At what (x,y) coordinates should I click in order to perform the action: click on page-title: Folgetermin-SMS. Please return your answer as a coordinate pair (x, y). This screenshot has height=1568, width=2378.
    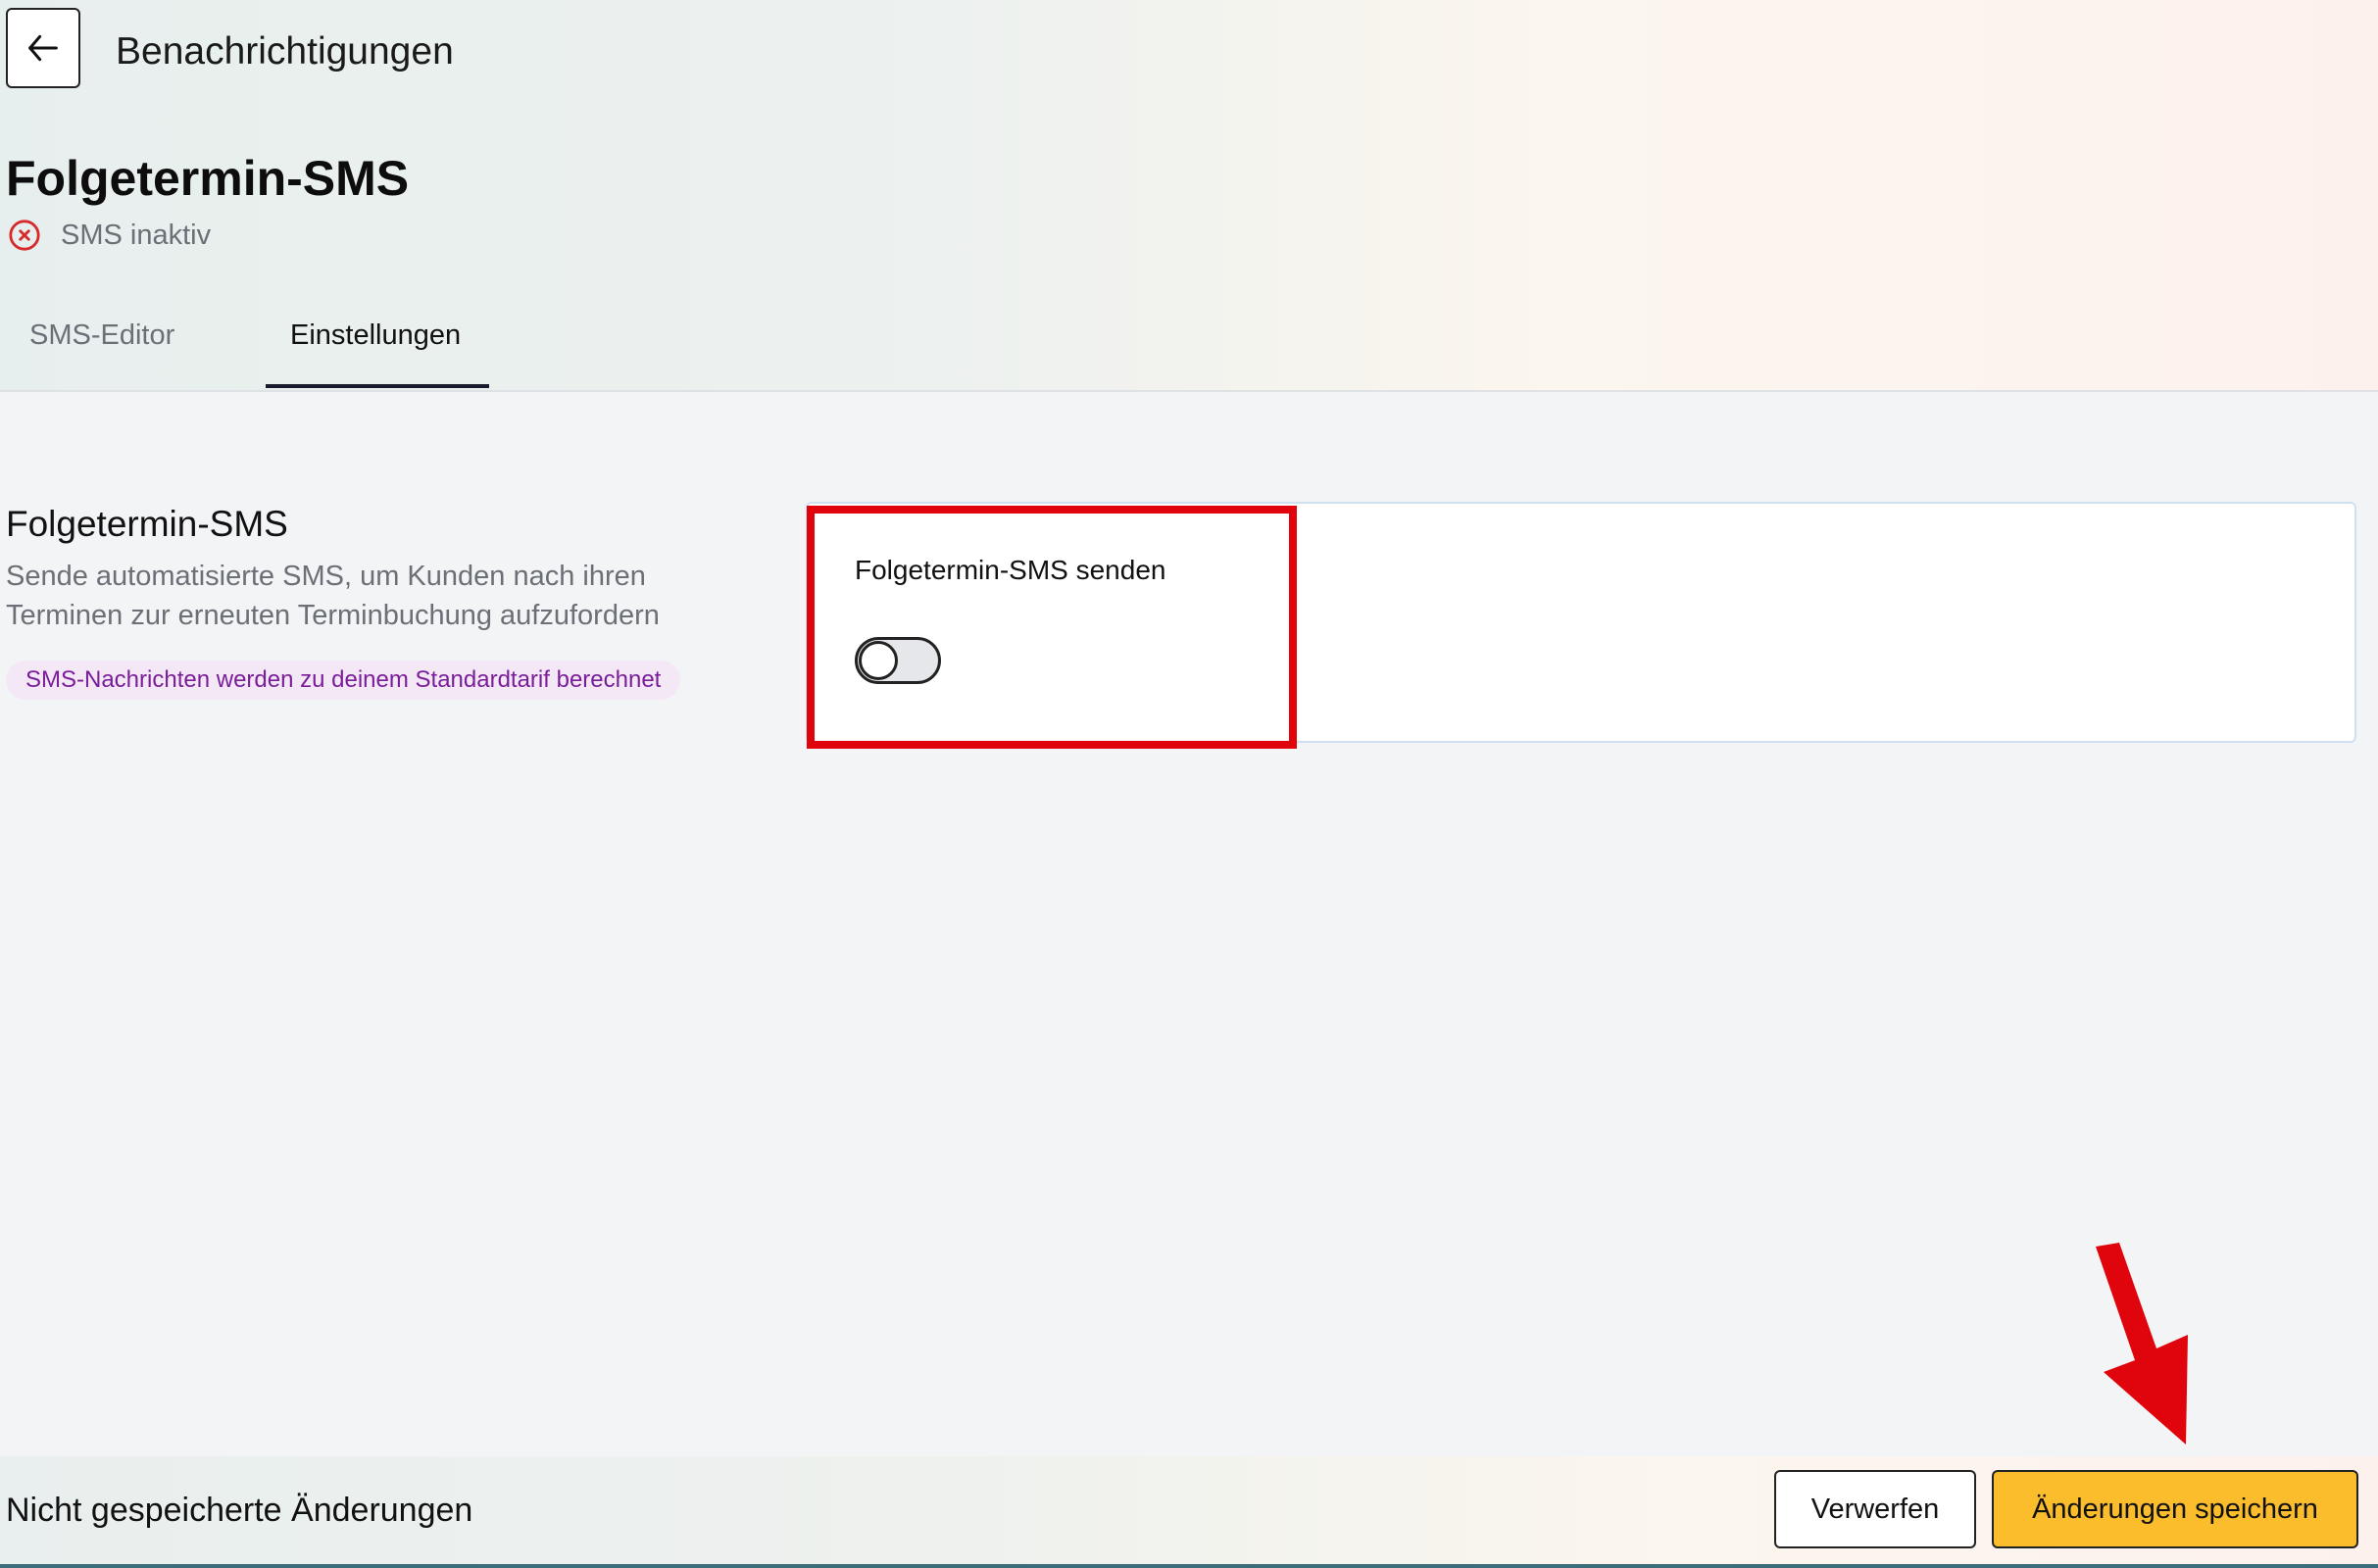
    Looking at the image, I should click on (208, 178).